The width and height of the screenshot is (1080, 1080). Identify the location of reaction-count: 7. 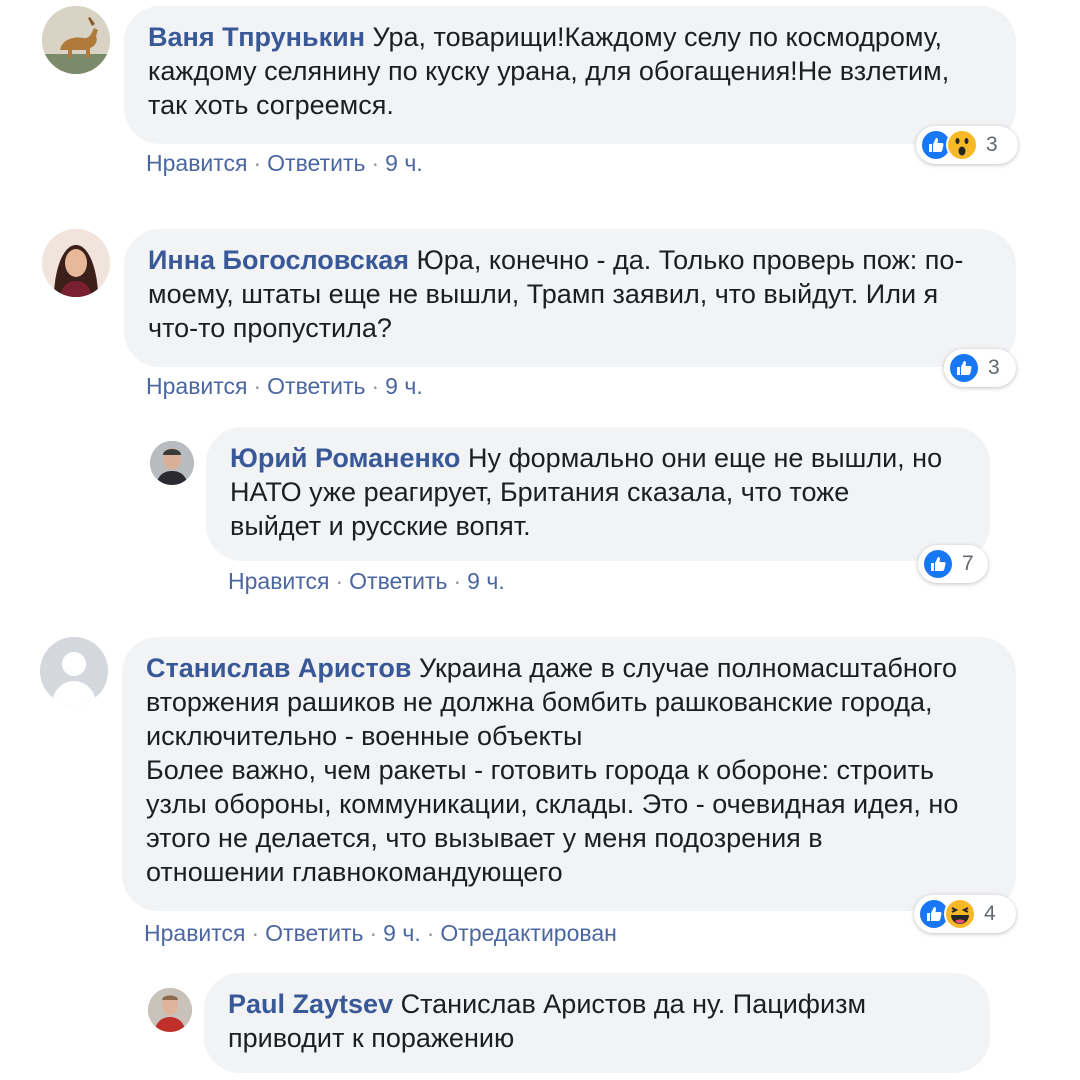
(968, 563).